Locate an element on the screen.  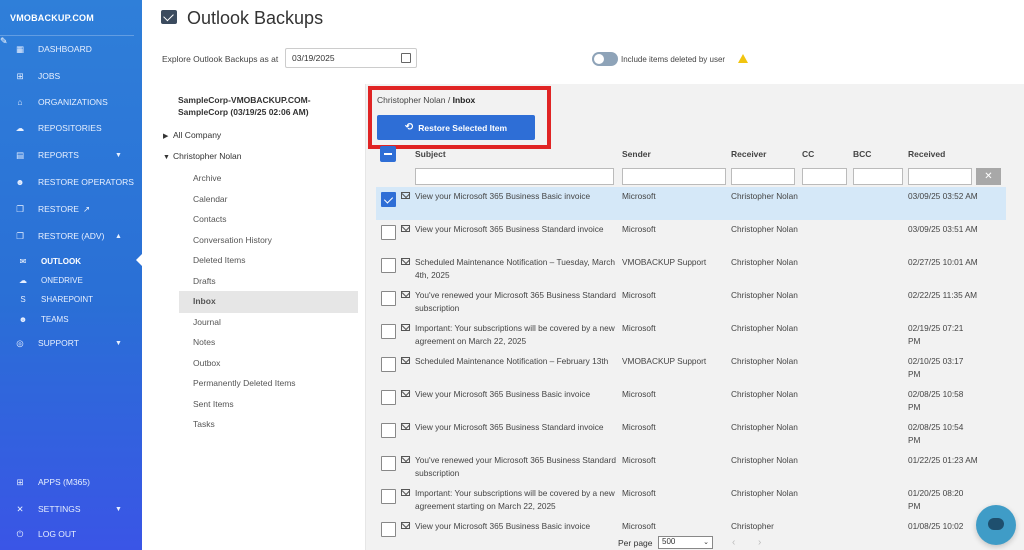
cell-receiver: Christopher is located at coordinates (752, 526).